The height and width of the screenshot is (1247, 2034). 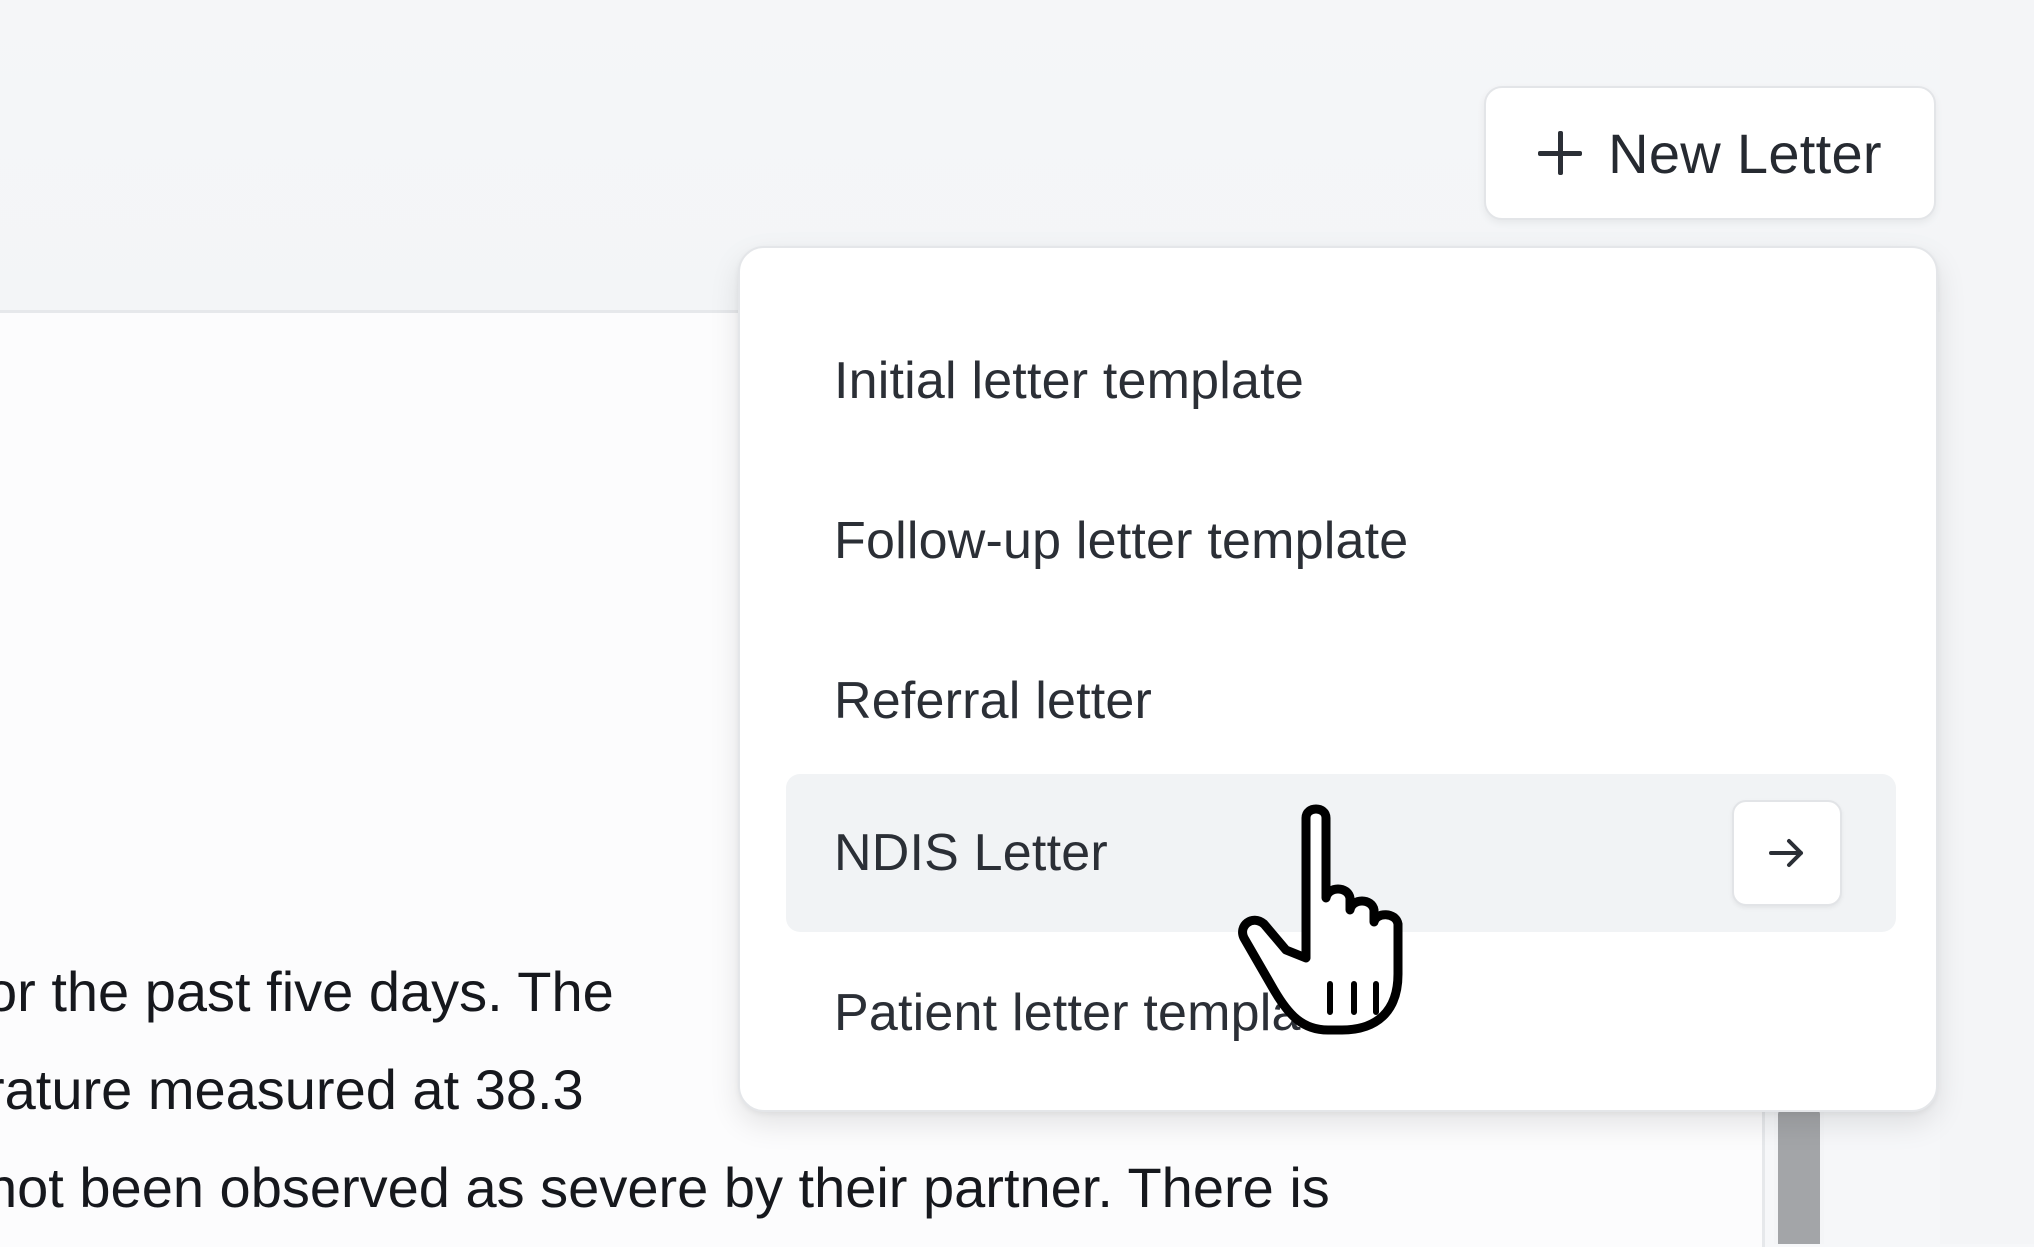 What do you see at coordinates (1341, 701) in the screenshot?
I see `menu-item-referral-letter: Referral letter` at bounding box center [1341, 701].